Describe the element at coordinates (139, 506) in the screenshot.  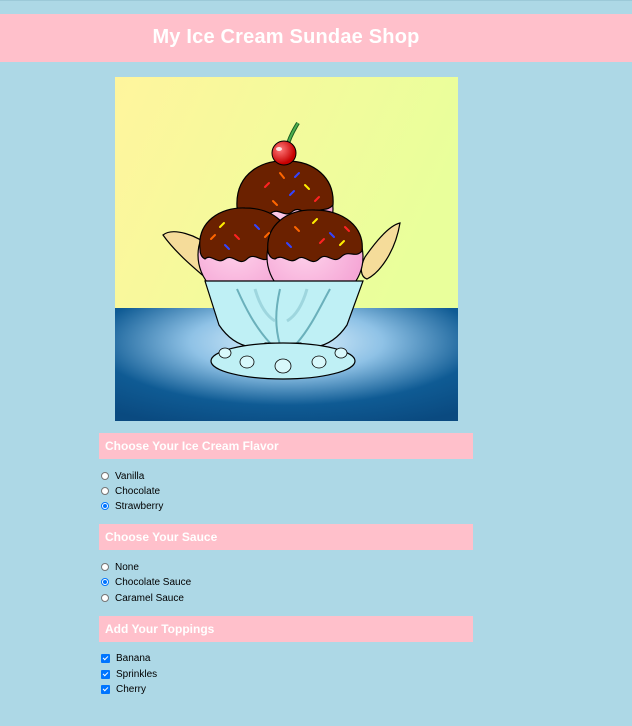
I see `option-label: Strawberry` at that location.